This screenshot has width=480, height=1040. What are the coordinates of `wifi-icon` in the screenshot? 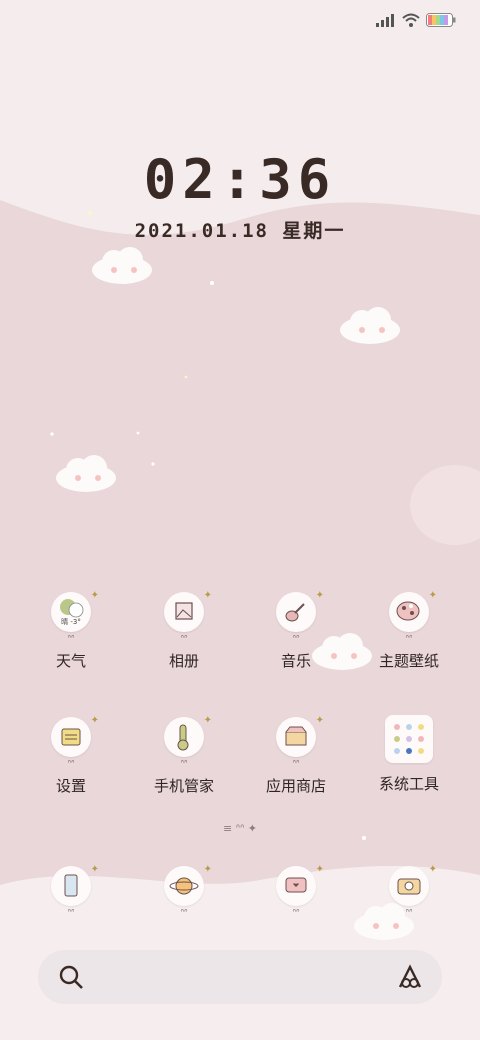 It's located at (411, 20).